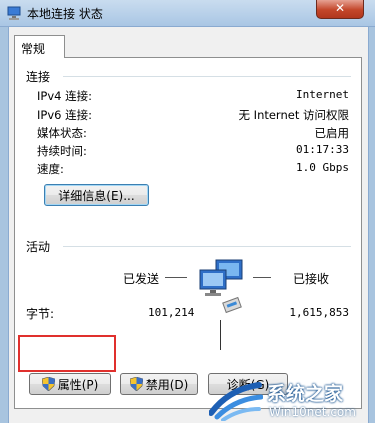 The height and width of the screenshot is (423, 375). Describe the element at coordinates (38, 77) in the screenshot. I see `connection-heading: 连接` at that location.